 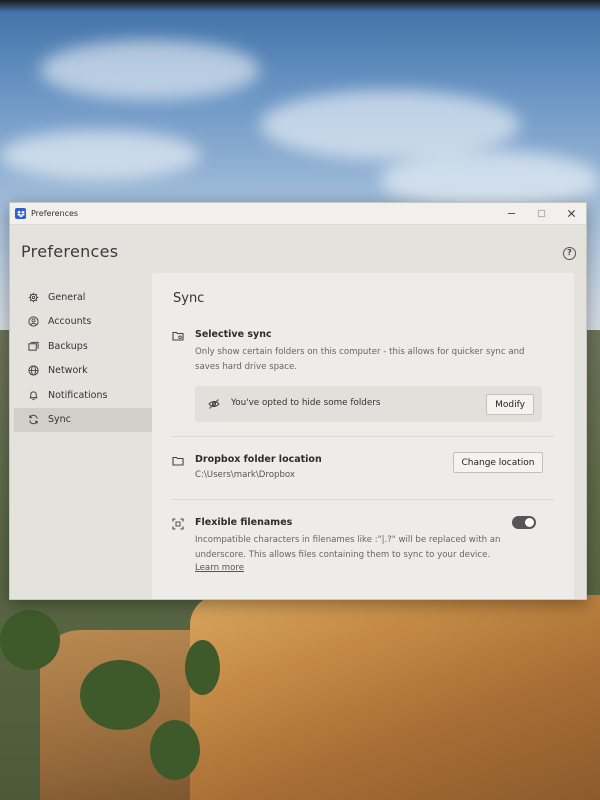 I want to click on maximize-icon, so click(x=541, y=213).